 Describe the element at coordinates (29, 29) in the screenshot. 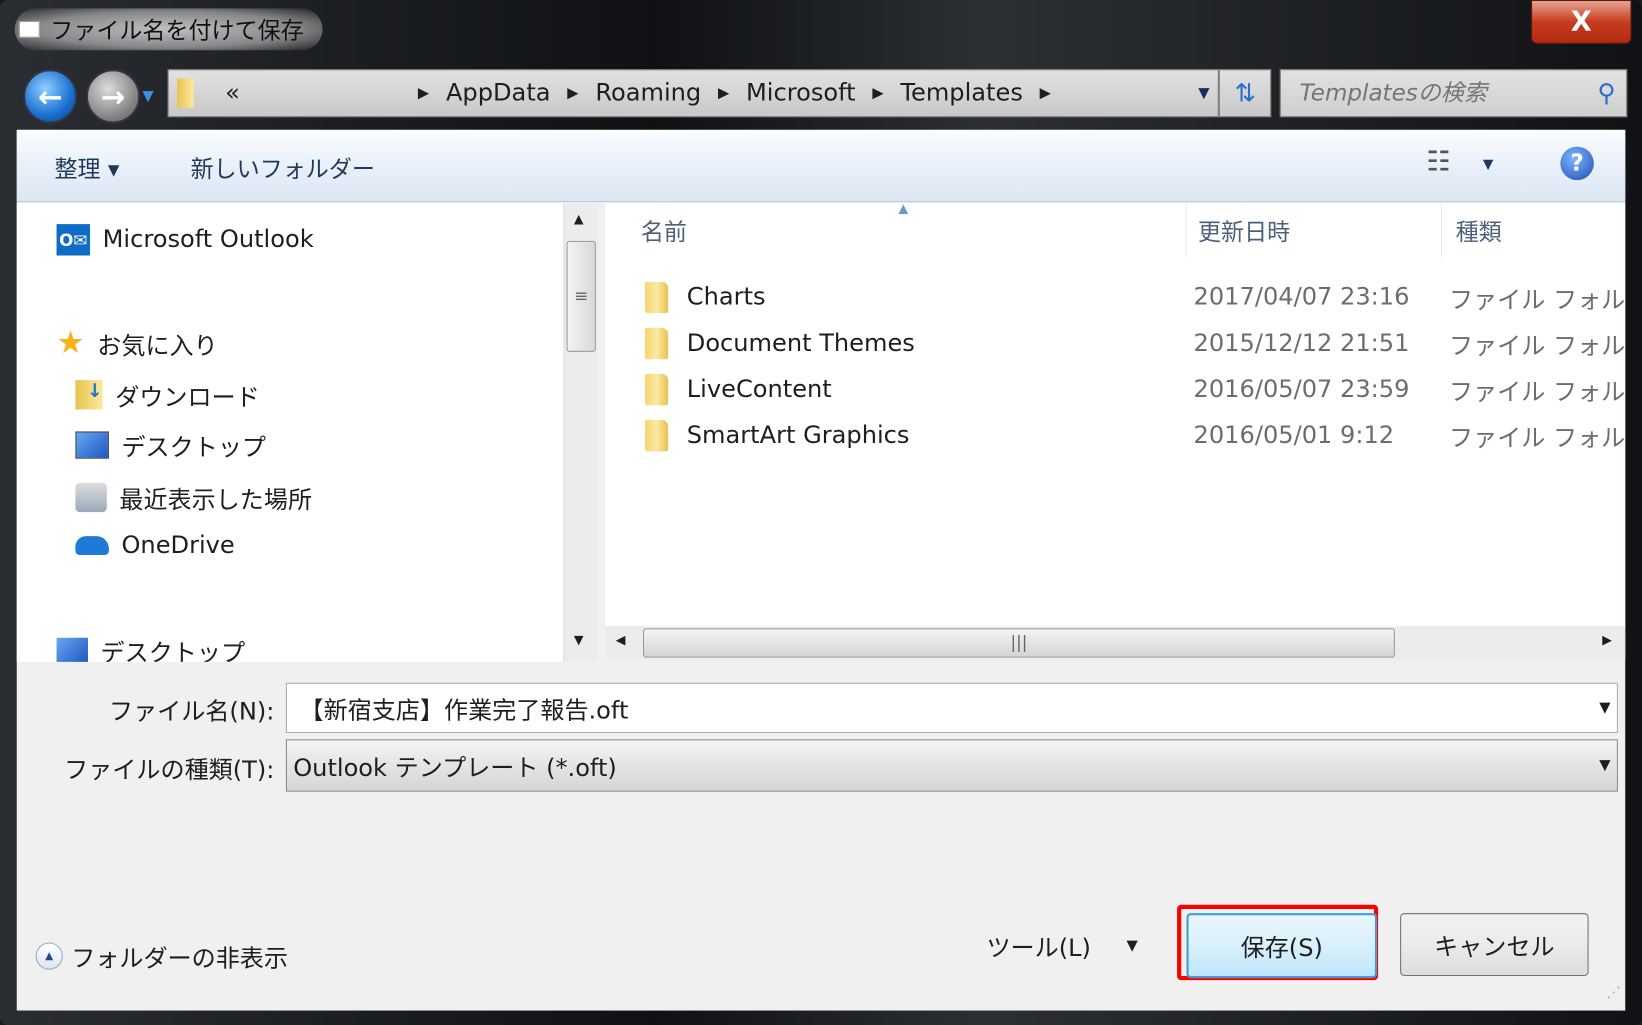

I see `dialog-icon` at that location.